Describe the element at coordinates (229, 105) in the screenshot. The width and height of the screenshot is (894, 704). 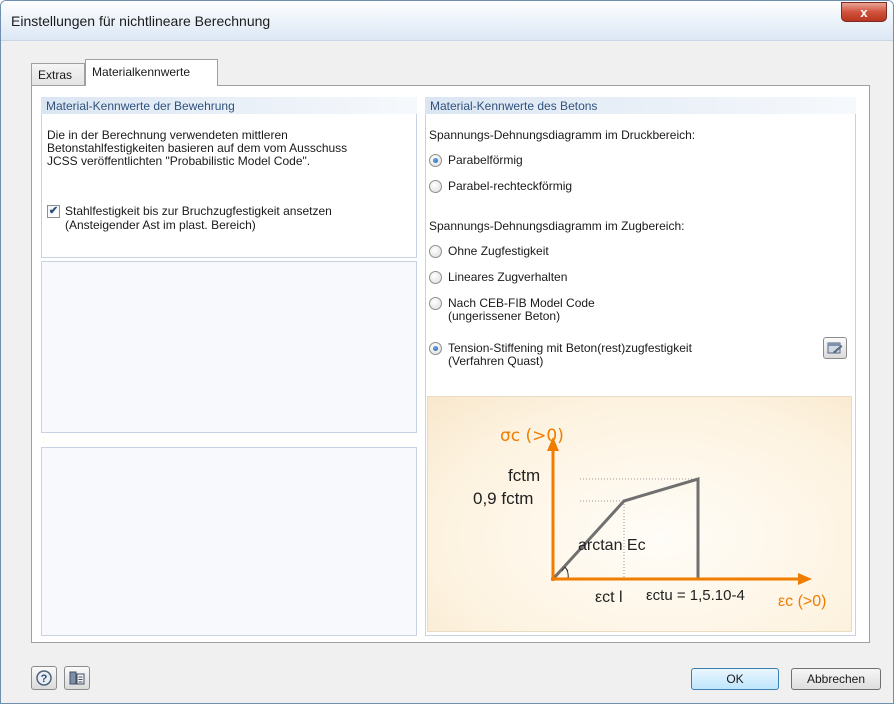
I see `reinforcement-header: Material-Kennwerte der Bewehrung` at that location.